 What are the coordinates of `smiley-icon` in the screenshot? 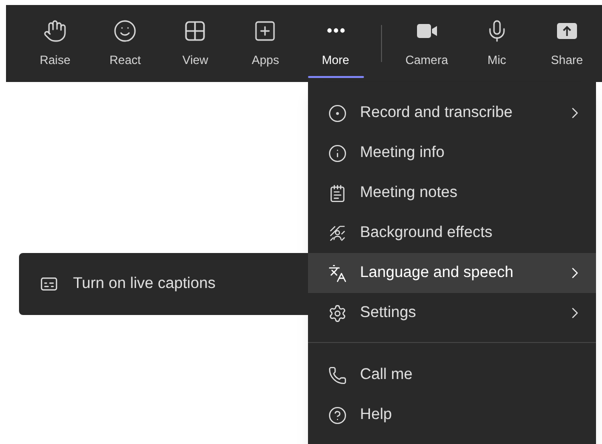 It's located at (125, 30).